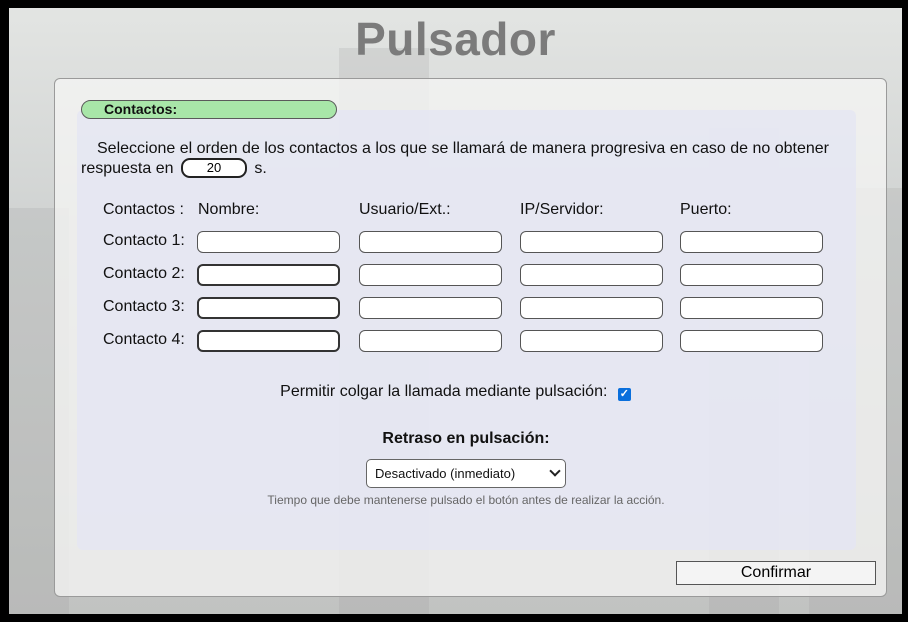 This screenshot has height=622, width=908. I want to click on contact-4-name-input, so click(268, 341).